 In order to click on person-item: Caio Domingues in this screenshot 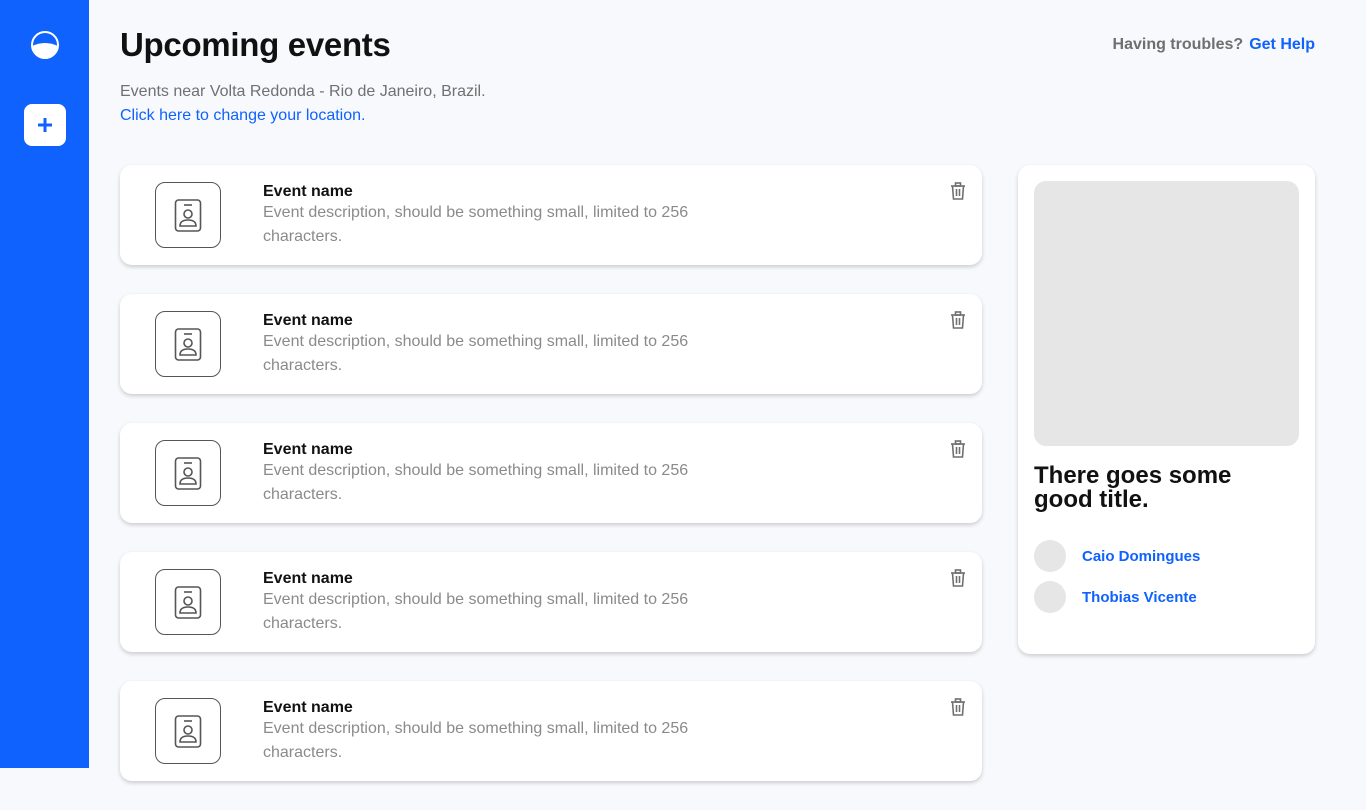, I will do `click(1117, 556)`.